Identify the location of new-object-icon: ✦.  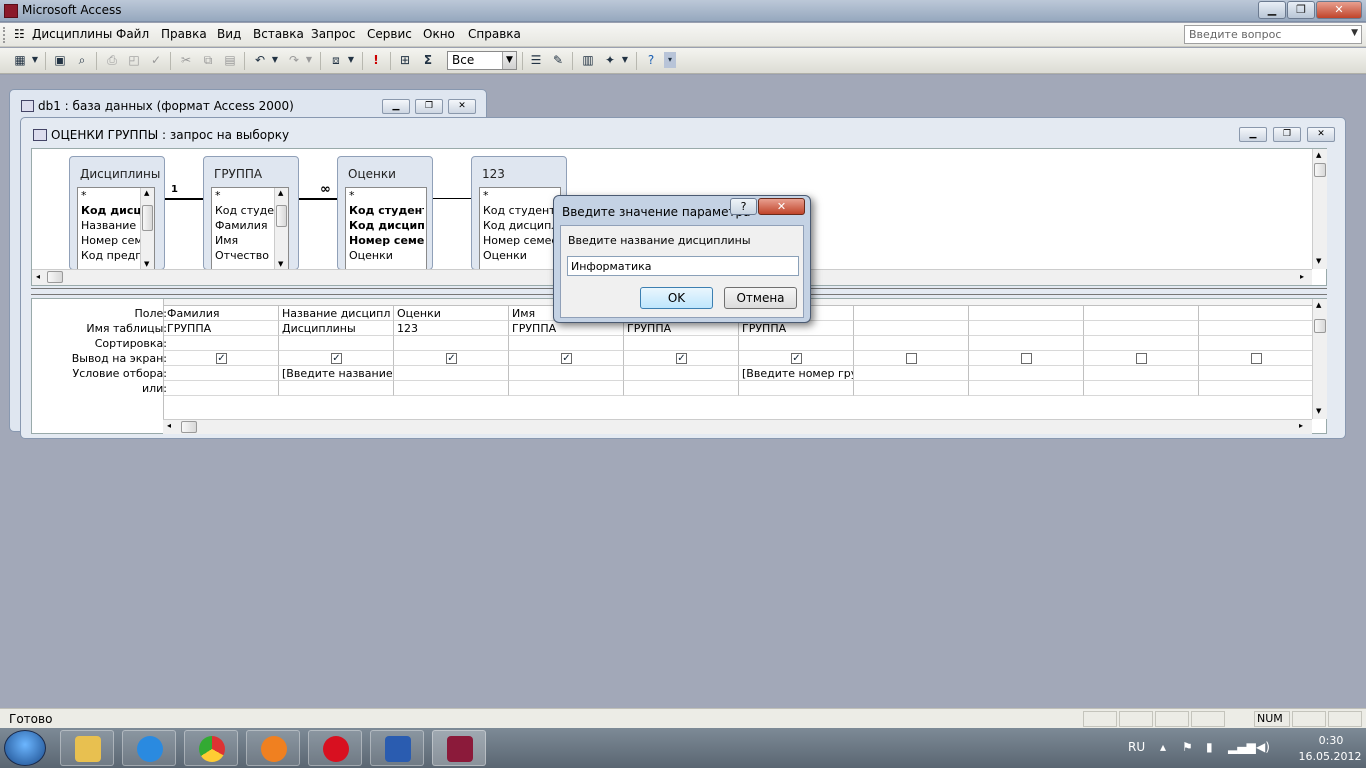
(610, 60).